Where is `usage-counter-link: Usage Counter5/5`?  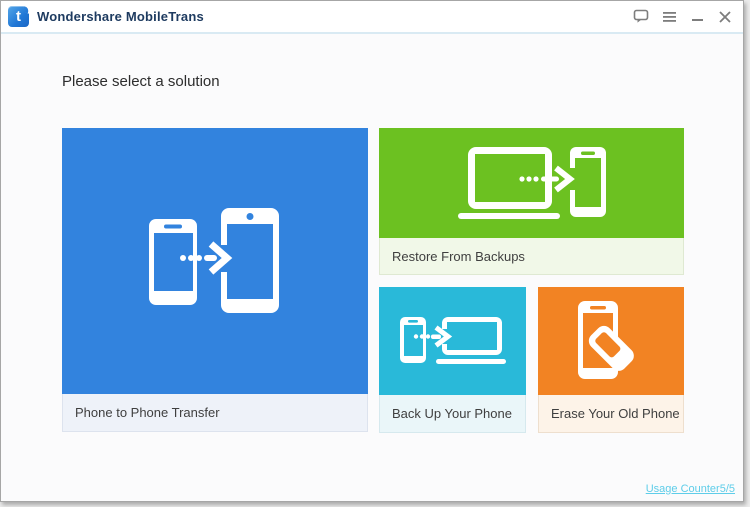 usage-counter-link: Usage Counter5/5 is located at coordinates (690, 489).